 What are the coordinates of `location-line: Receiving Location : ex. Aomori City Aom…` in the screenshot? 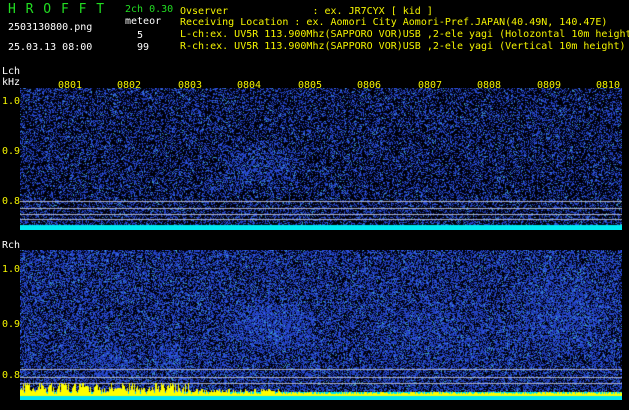 It's located at (394, 22).